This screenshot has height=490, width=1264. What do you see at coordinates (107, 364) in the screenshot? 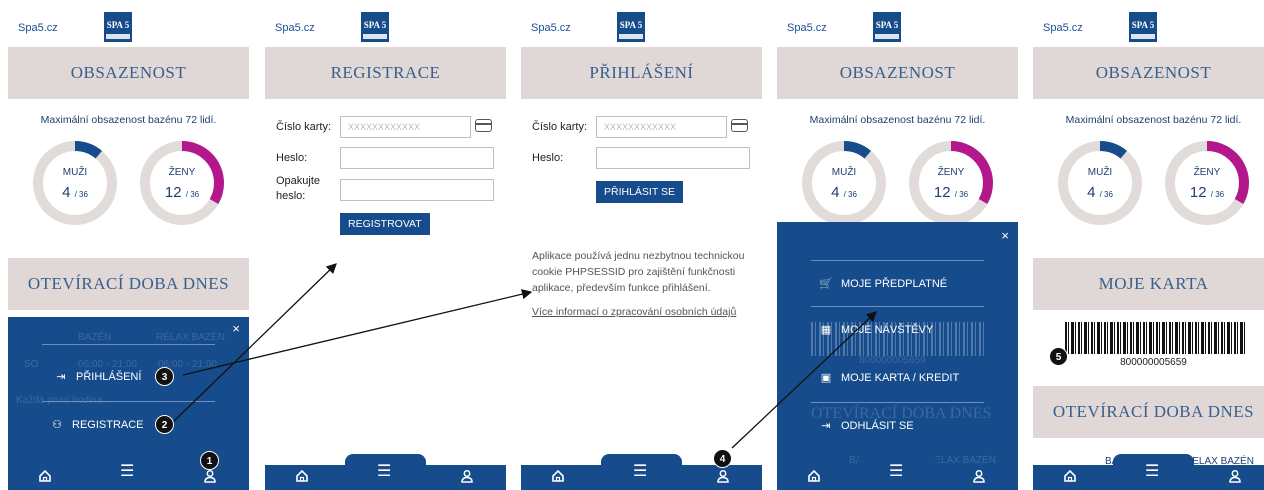
I see `ghost-time-pool: 06:00 - 21:00` at bounding box center [107, 364].